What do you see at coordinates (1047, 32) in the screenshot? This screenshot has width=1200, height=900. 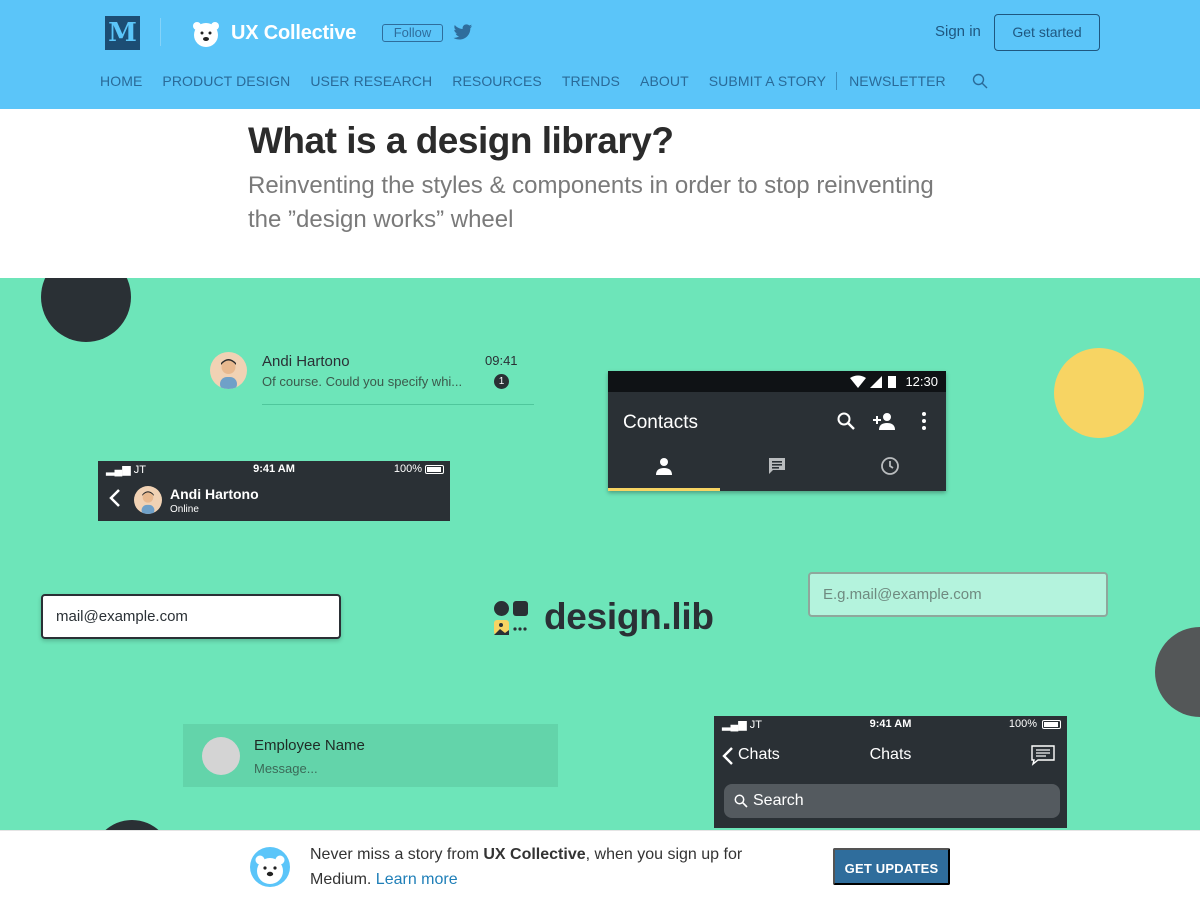 I see `get-started-button: Get started` at bounding box center [1047, 32].